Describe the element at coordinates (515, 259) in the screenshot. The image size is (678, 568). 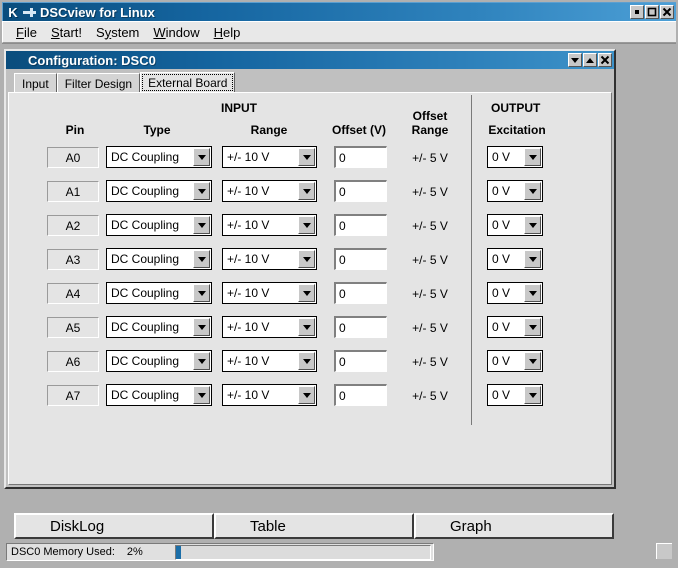
I see `excitation-select-a3: 0 V` at that location.